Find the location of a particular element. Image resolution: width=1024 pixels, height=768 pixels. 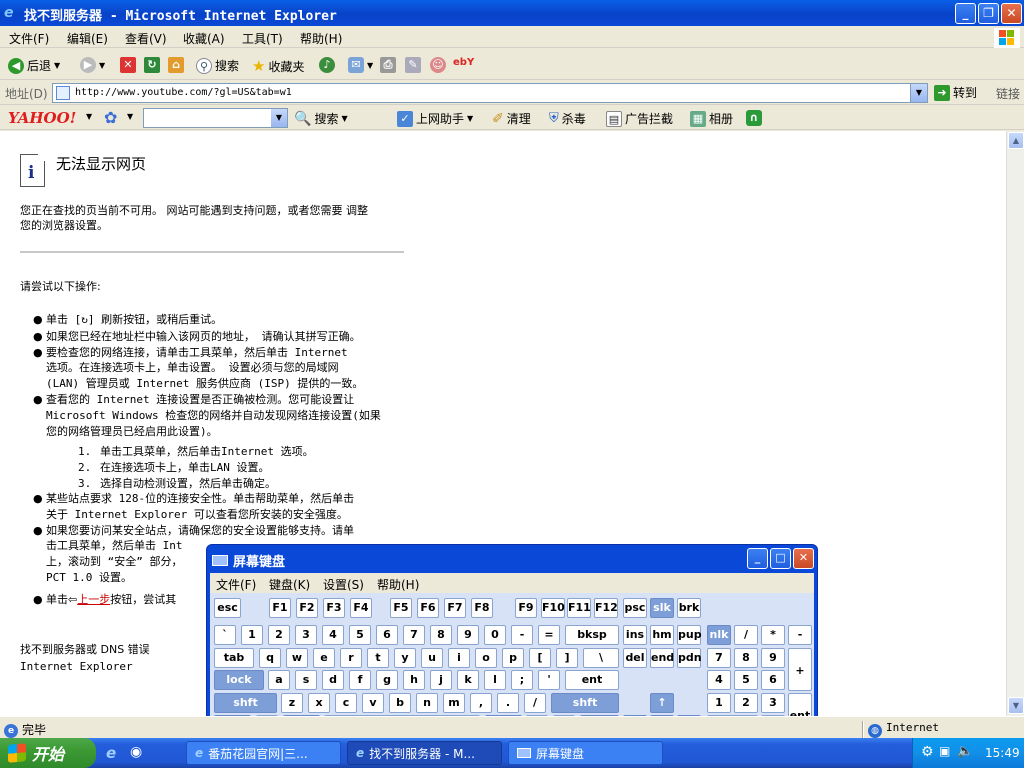

osk-key: i is located at coordinates (459, 658).